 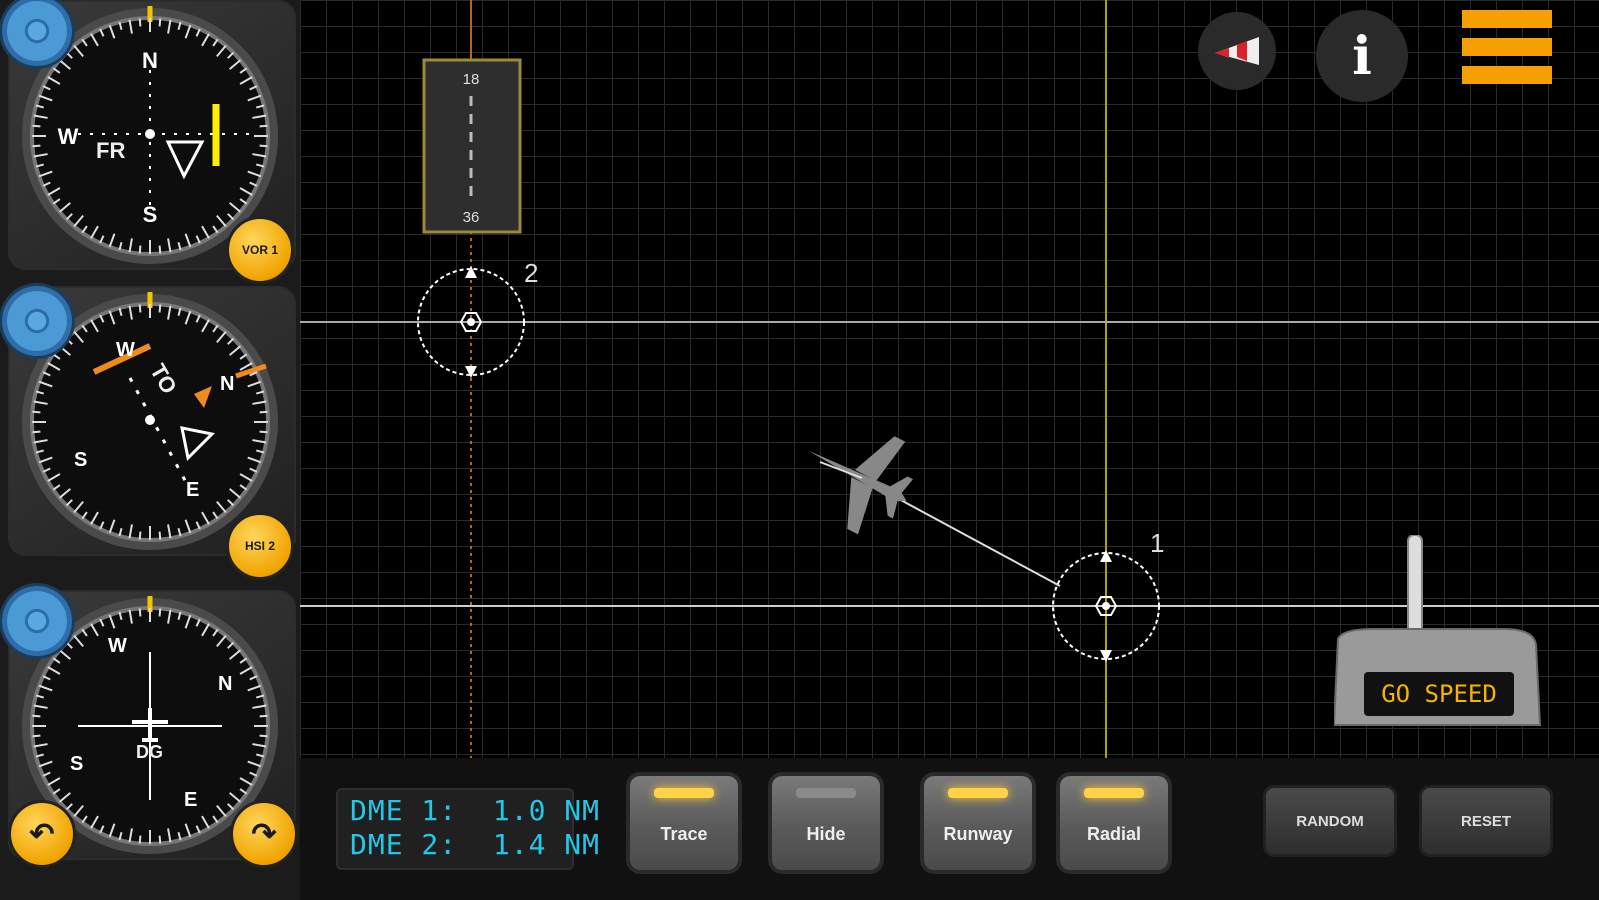 I want to click on dg-knob, so click(x=37, y=621).